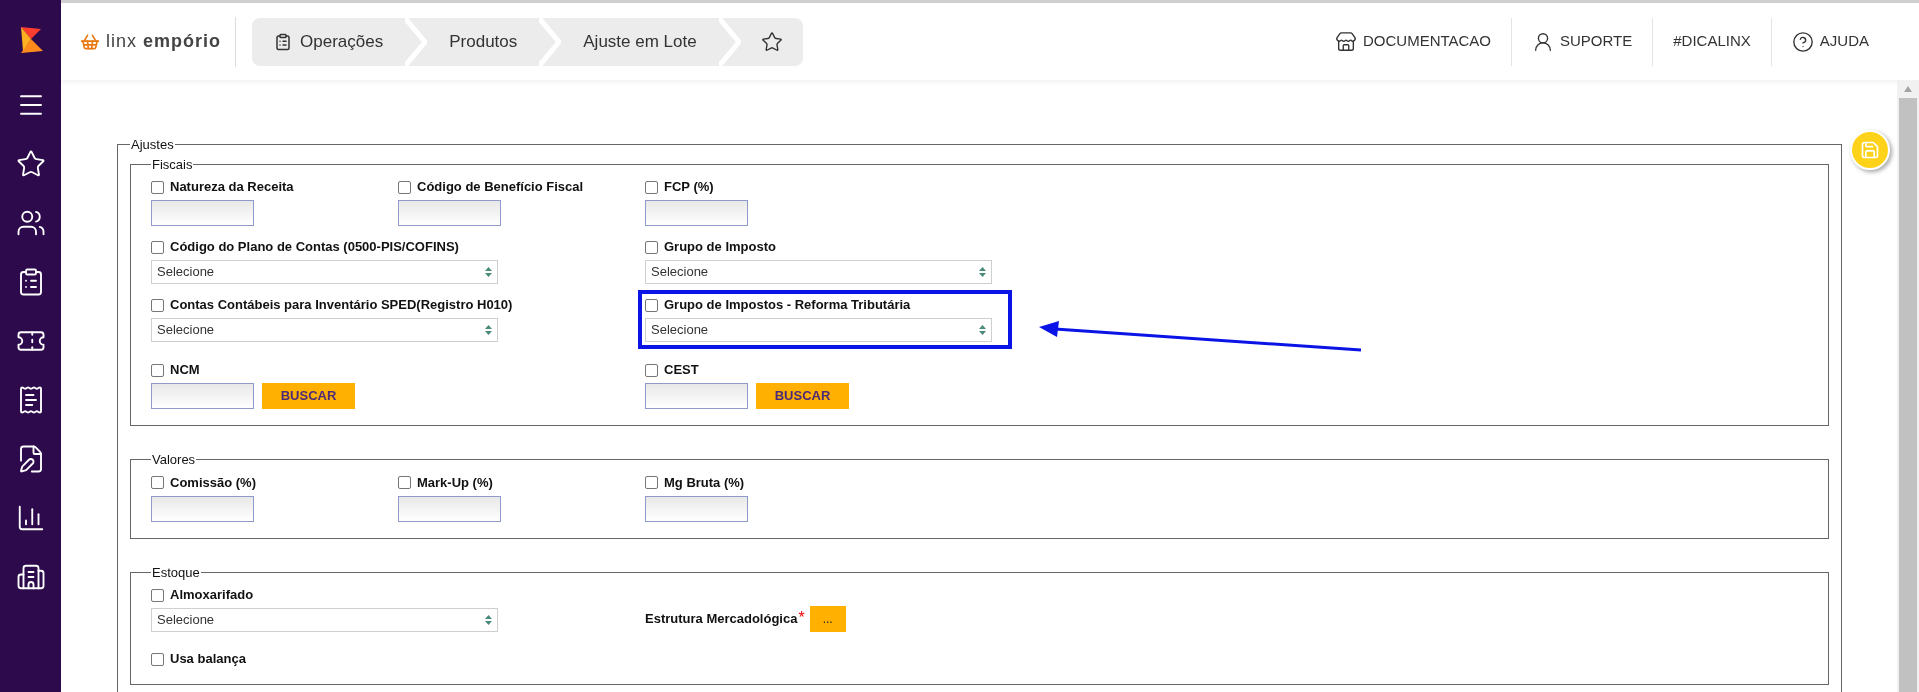  What do you see at coordinates (185, 370) in the screenshot?
I see `field-label: NCM` at bounding box center [185, 370].